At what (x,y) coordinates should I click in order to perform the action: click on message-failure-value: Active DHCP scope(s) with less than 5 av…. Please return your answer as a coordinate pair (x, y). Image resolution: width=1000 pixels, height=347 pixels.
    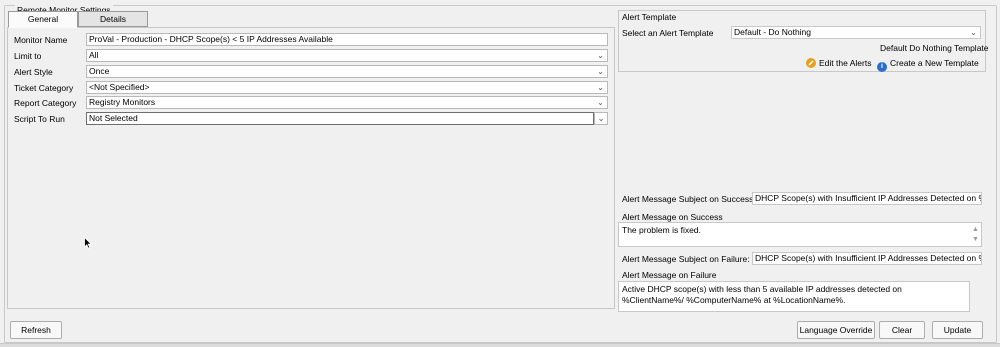
    Looking at the image, I should click on (762, 294).